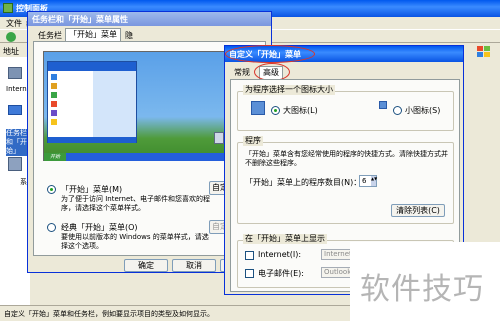 This screenshot has height=321, width=500. Describe the element at coordinates (281, 273) in the screenshot. I see `email-label: 电子邮件(E):` at that location.